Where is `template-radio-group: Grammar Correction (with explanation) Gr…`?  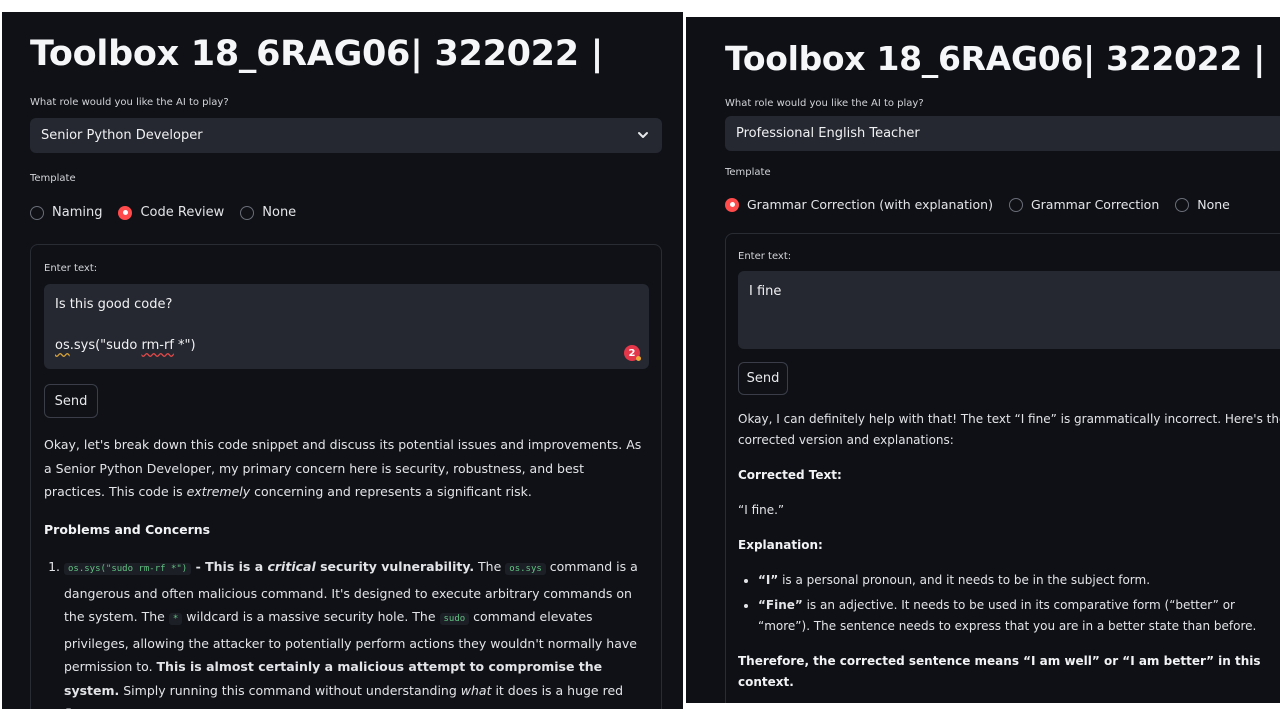 template-radio-group: Grammar Correction (with explanation) Gr… is located at coordinates (985, 204).